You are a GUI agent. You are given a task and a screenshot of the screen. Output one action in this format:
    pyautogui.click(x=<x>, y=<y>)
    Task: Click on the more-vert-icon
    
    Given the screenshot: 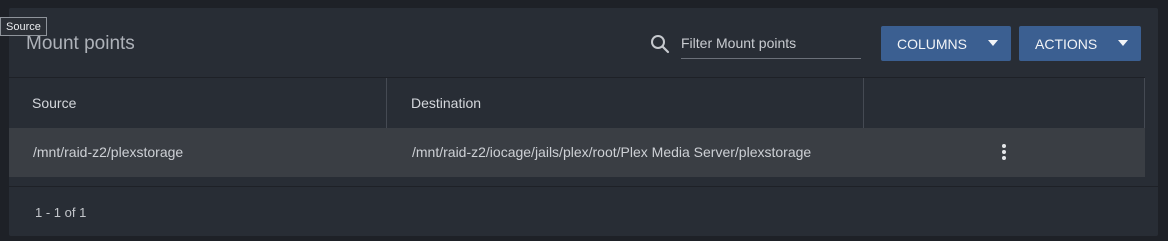 What is the action you would take?
    pyautogui.click(x=1004, y=152)
    